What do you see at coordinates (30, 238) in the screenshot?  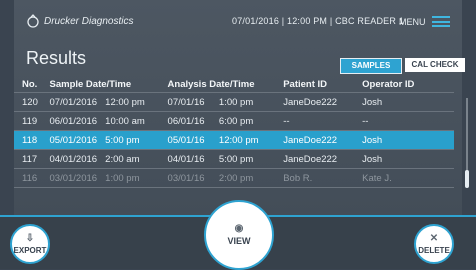 I see `export-icon: ⇩` at bounding box center [30, 238].